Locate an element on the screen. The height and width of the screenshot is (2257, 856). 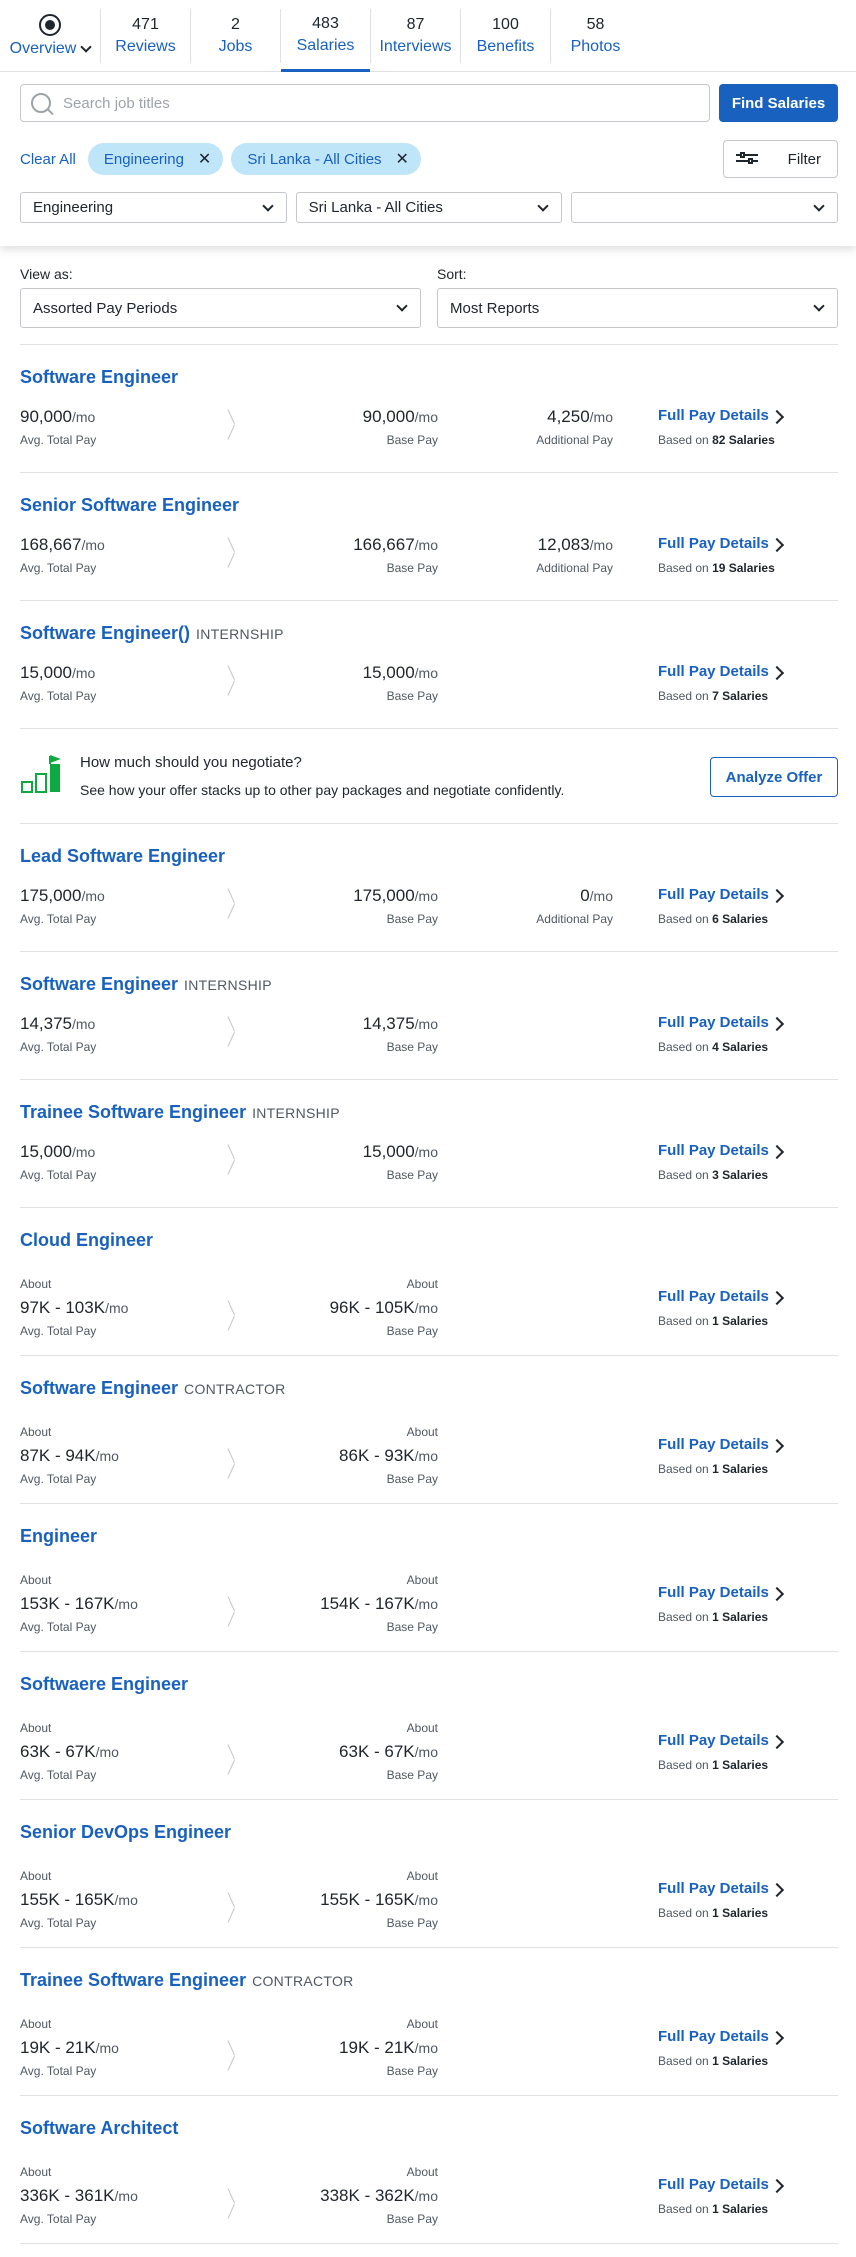
additional-pay-label: Additional Pay is located at coordinates (574, 568).